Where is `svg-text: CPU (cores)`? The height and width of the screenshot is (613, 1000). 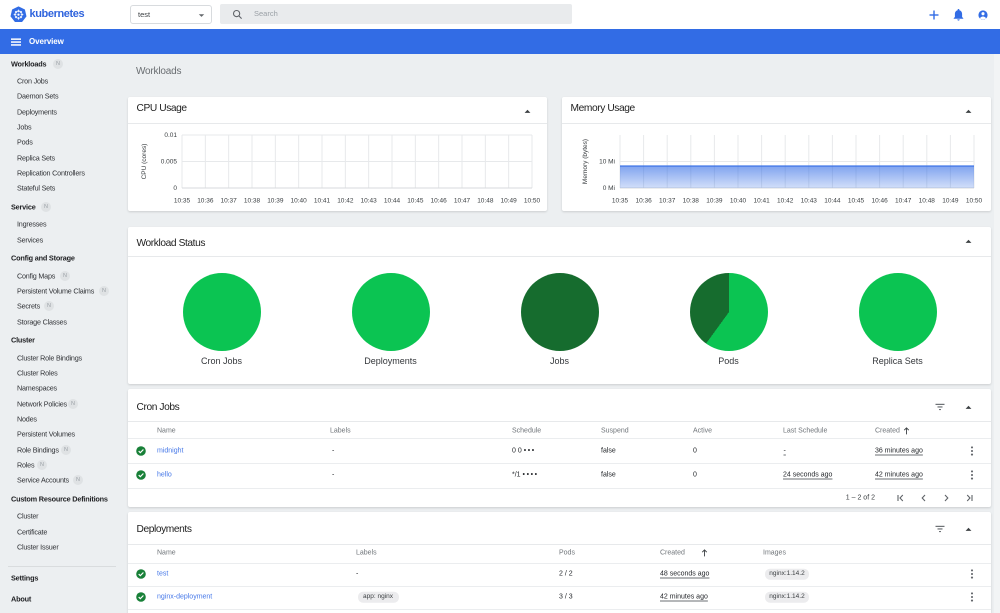 svg-text: CPU (cores) is located at coordinates (144, 162).